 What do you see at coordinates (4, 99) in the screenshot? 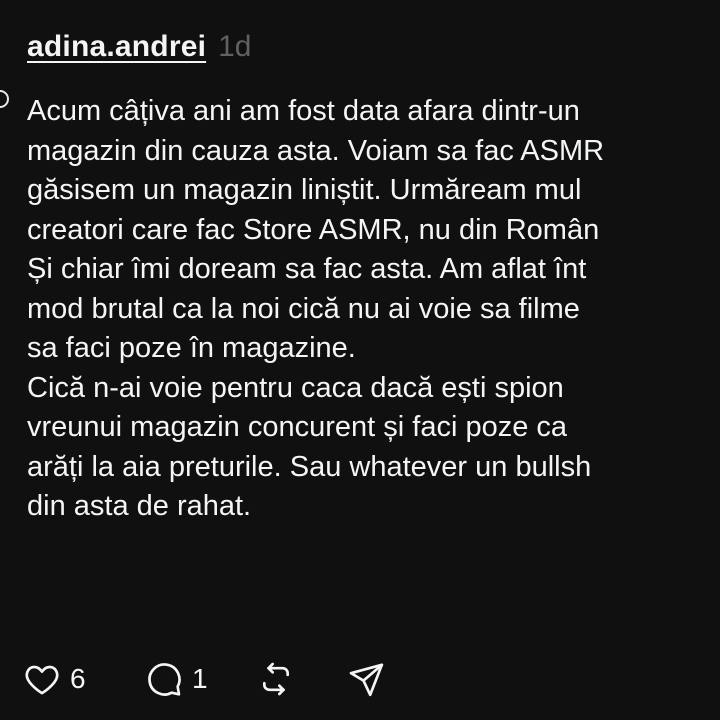
I see `avatar-edge` at bounding box center [4, 99].